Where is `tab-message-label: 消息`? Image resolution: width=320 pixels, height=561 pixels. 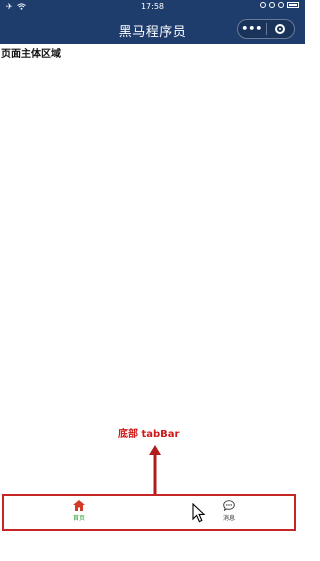
tab-message-label: 消息 is located at coordinates (228, 518).